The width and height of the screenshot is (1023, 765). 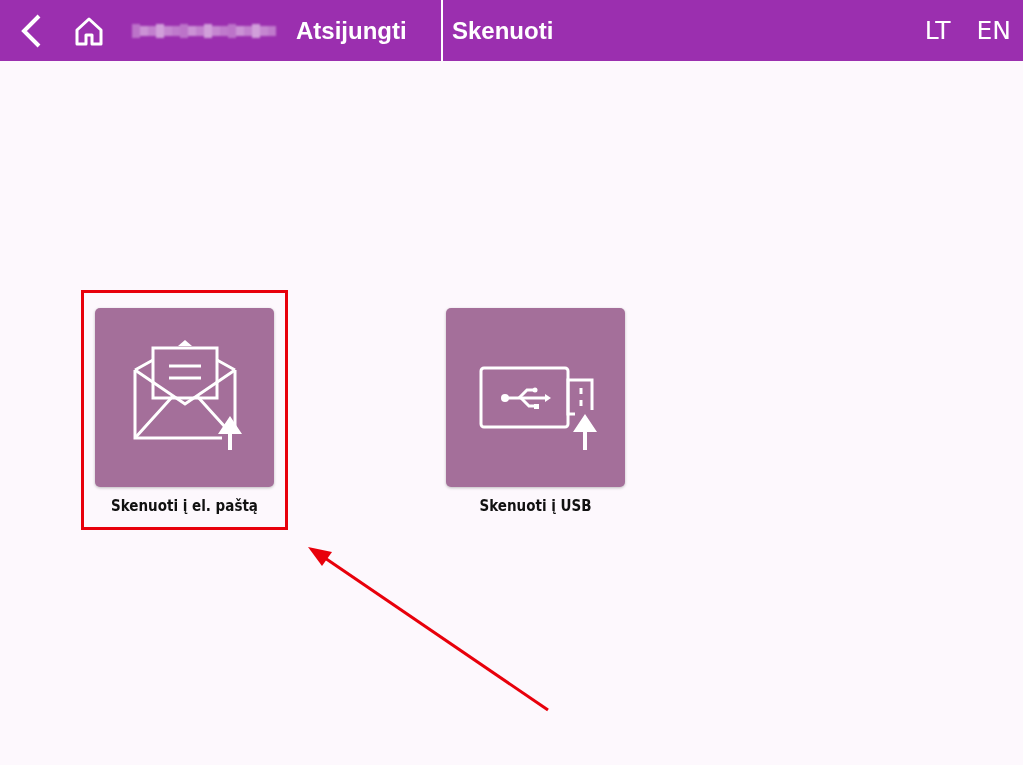 I want to click on home-icon, so click(x=89, y=30).